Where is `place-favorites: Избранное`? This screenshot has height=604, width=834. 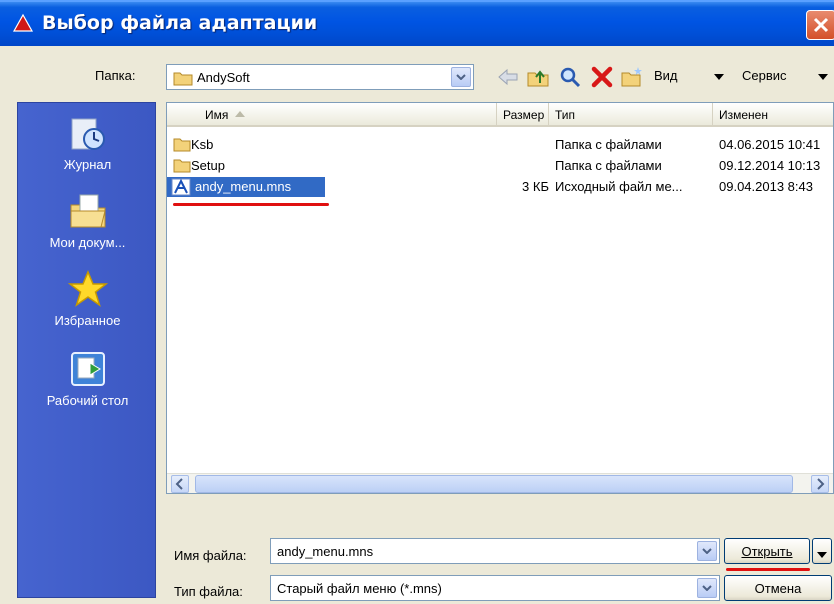 place-favorites: Избранное is located at coordinates (87, 298).